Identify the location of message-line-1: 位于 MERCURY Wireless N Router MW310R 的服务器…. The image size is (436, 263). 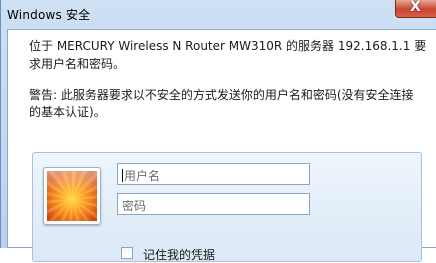
(228, 46).